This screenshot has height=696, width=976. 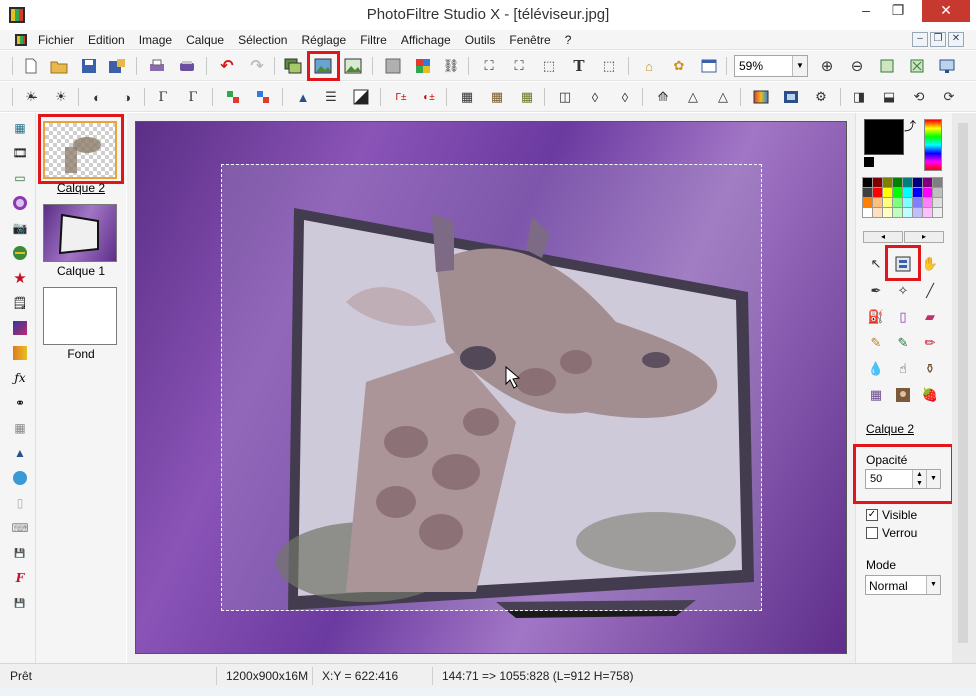 I want to click on layer-label: Calque 2, so click(x=81, y=188).